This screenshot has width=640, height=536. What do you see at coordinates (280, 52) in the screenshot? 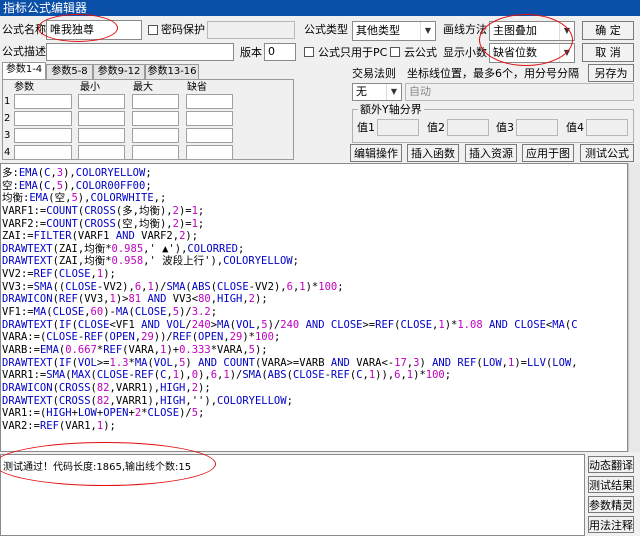
I see `version-input: 0` at bounding box center [280, 52].